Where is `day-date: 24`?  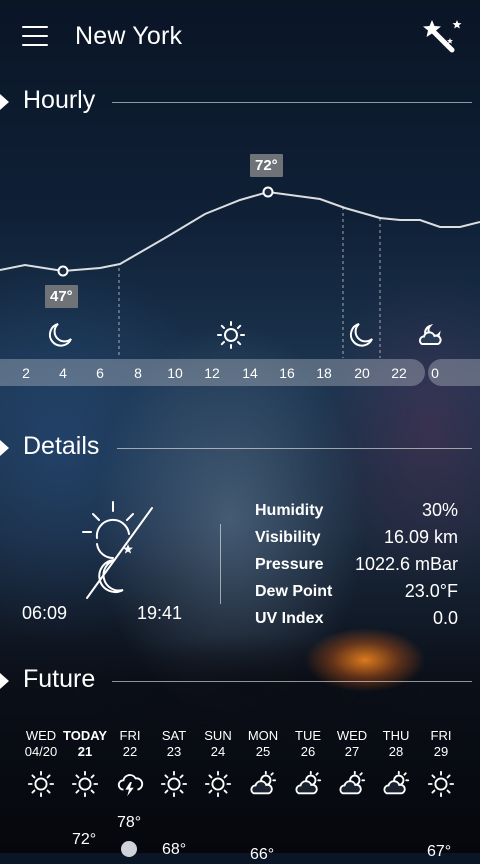 day-date: 24 is located at coordinates (218, 751).